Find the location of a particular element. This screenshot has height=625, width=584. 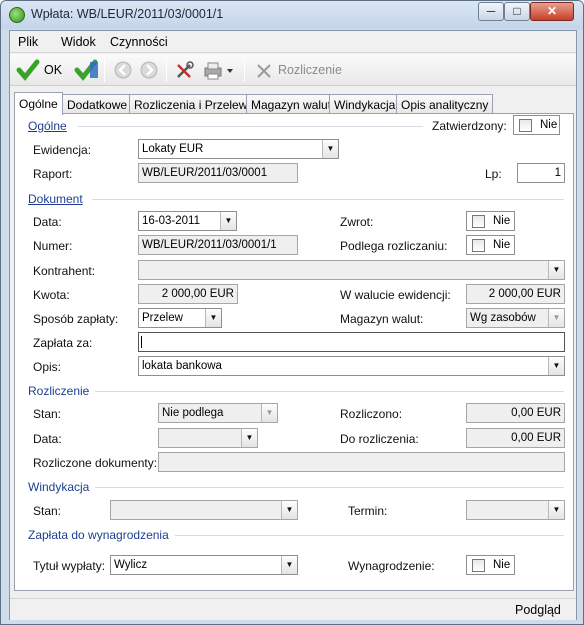

checkmark-icon is located at coordinates (28, 70).